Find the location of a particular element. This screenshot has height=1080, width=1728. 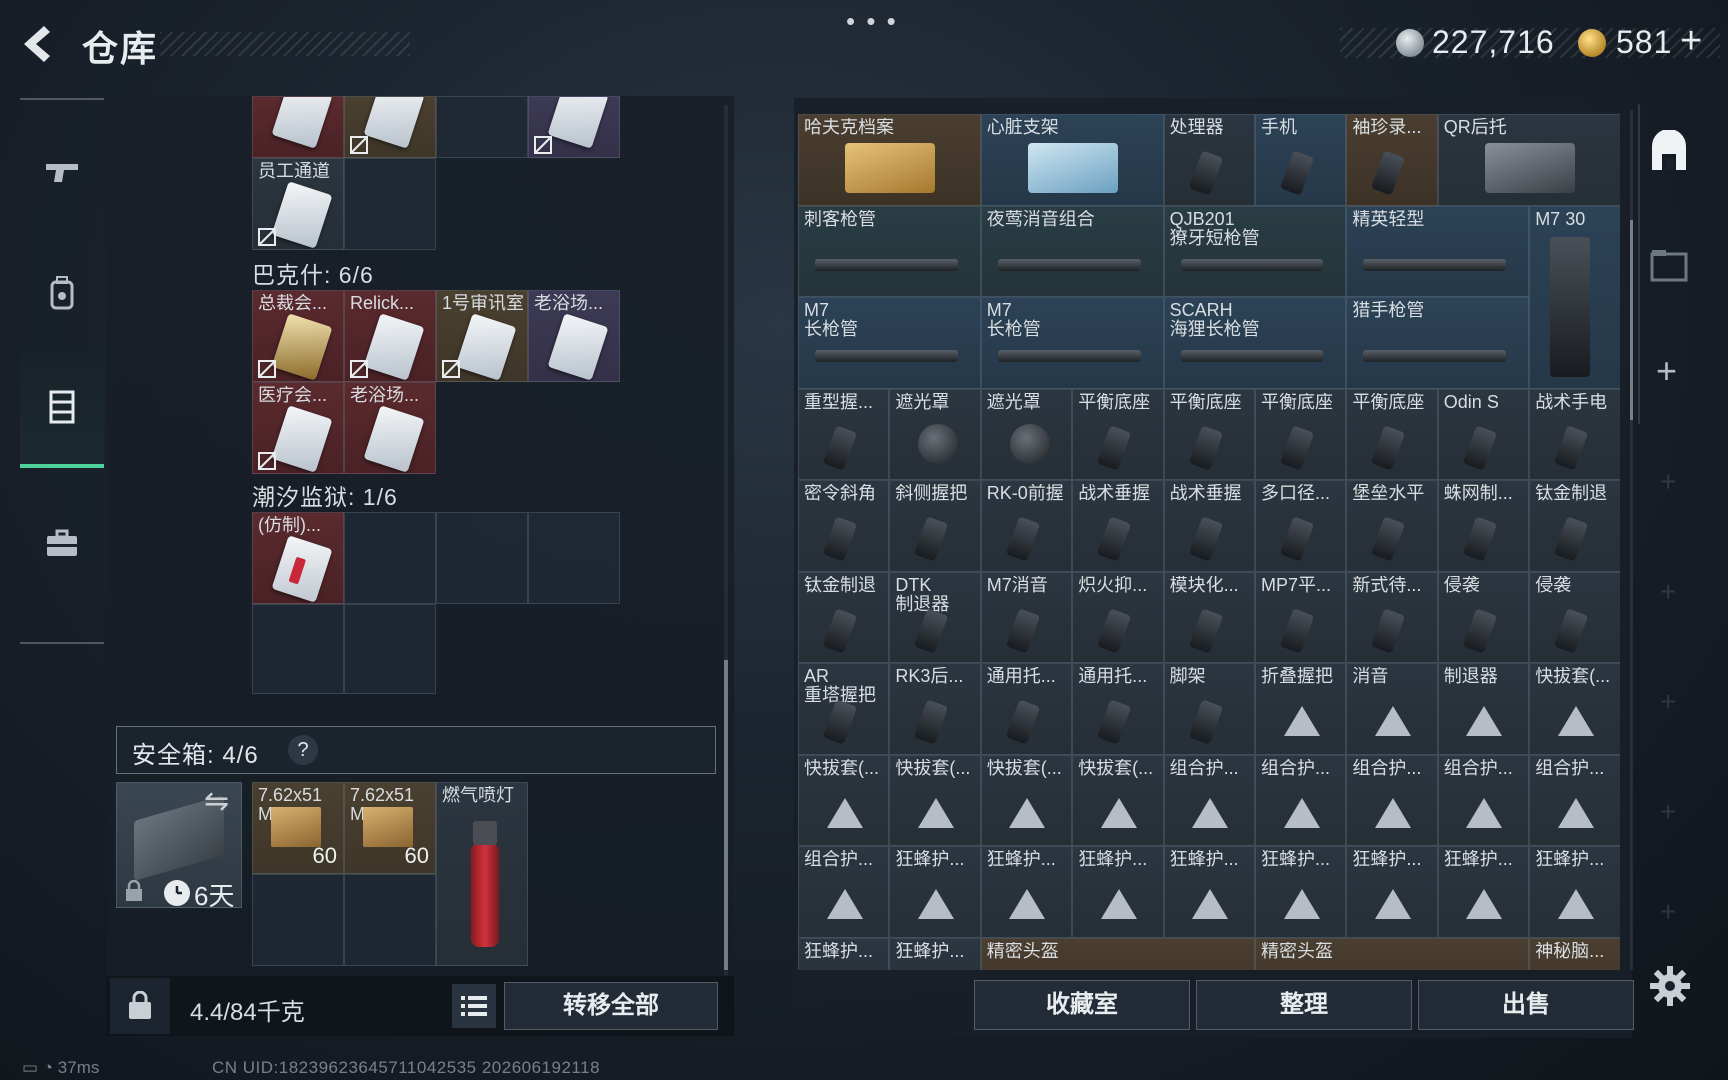

stash-item: AR 重塔握把 is located at coordinates (844, 709).